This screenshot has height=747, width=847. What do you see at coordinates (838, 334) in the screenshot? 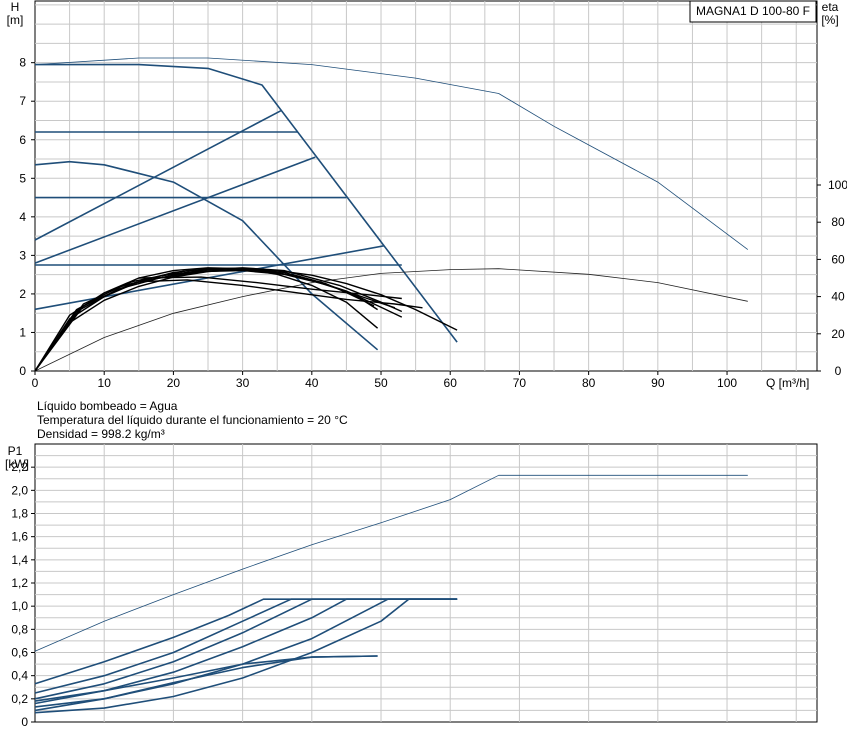
I see `y-right-tick-label: 20` at bounding box center [838, 334].